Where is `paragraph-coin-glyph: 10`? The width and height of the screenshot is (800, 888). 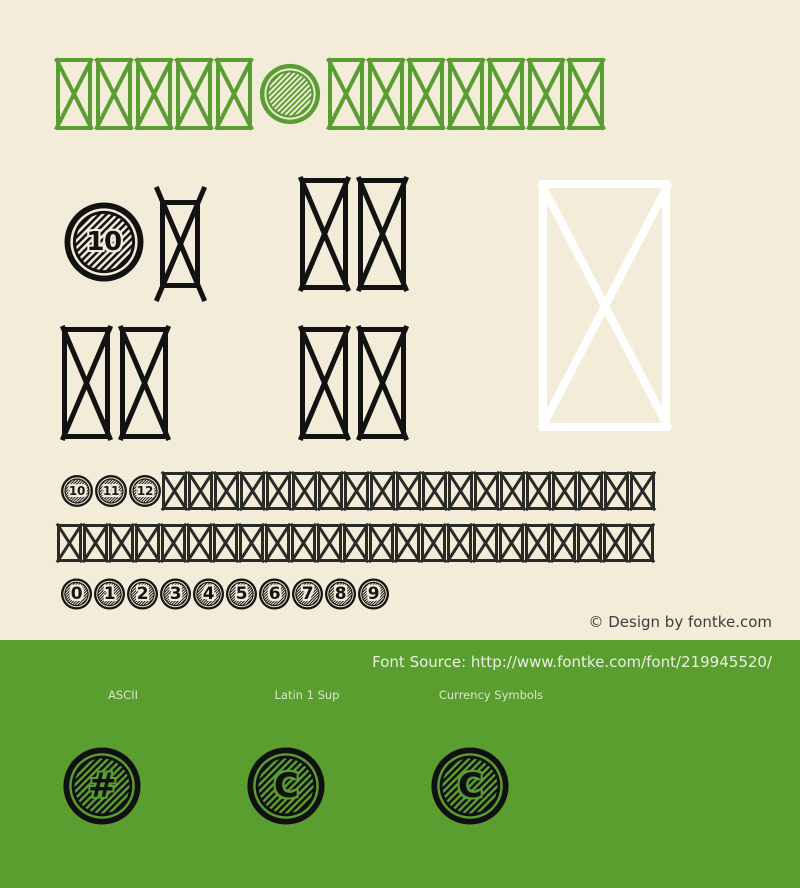
paragraph-coin-glyph: 10 is located at coordinates (77, 491).